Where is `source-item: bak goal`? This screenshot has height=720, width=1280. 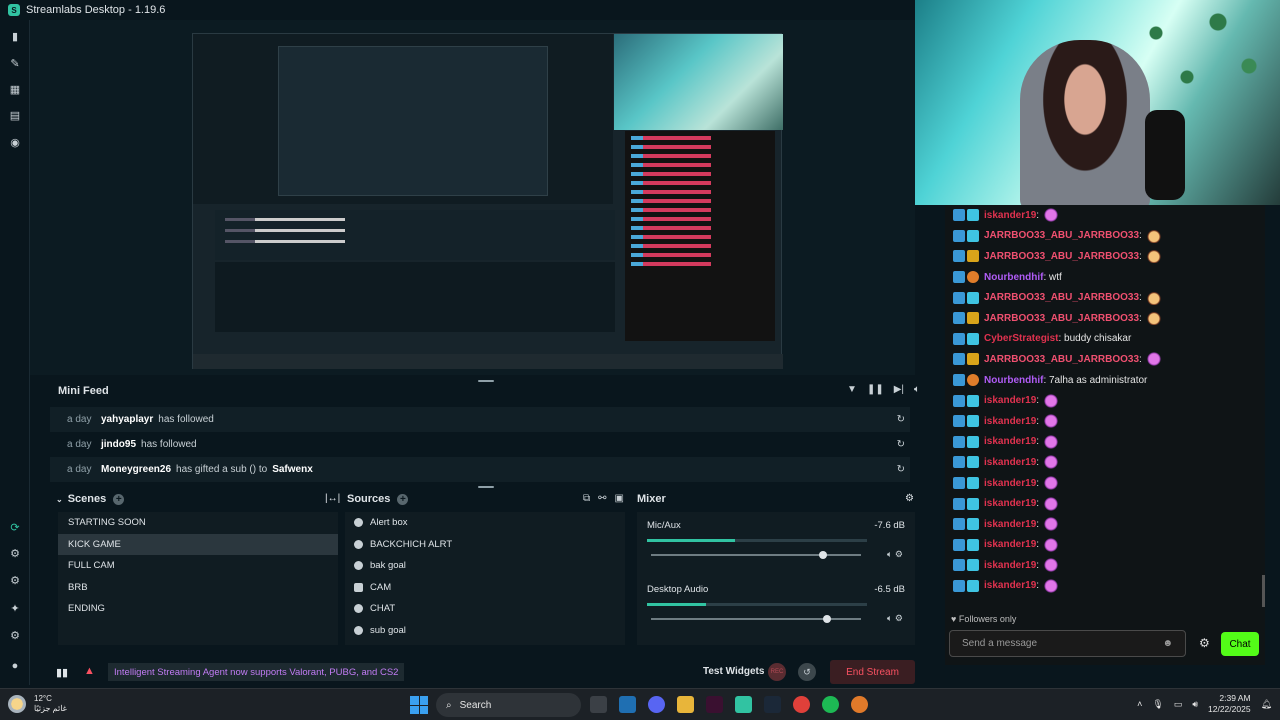
source-item: bak goal is located at coordinates (485, 566).